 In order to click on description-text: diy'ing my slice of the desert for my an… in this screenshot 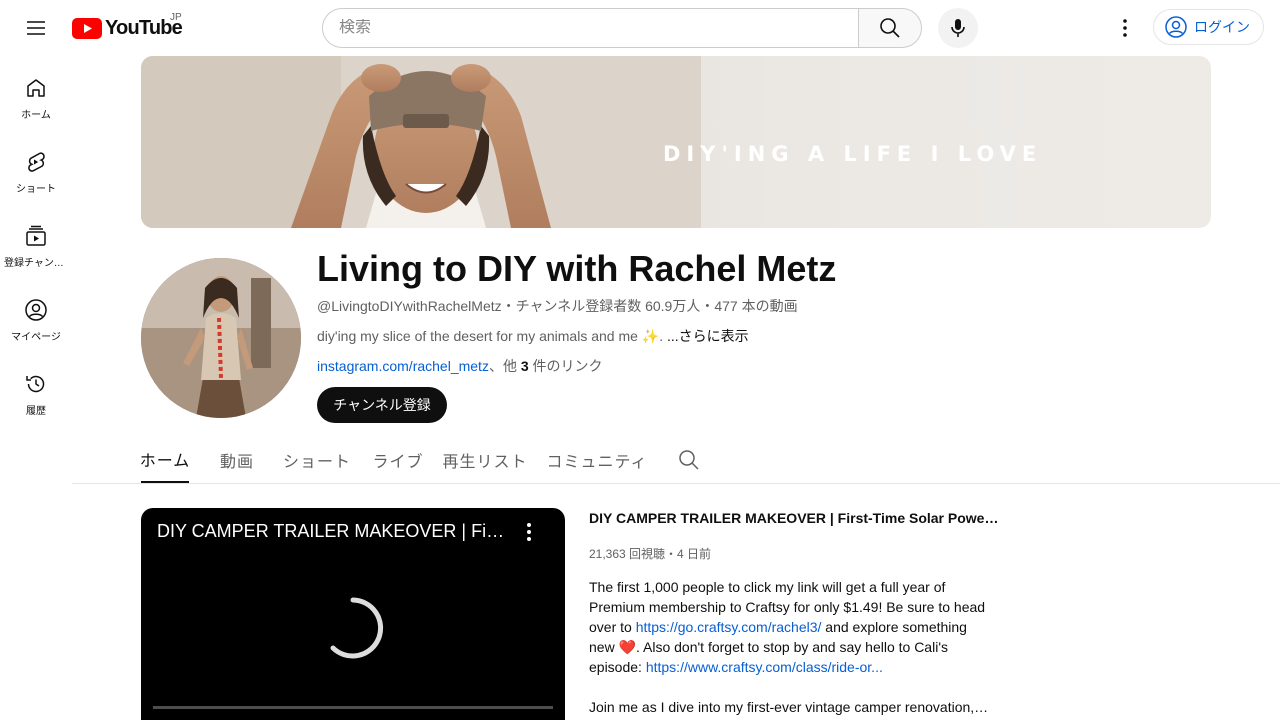, I will do `click(490, 336)`.